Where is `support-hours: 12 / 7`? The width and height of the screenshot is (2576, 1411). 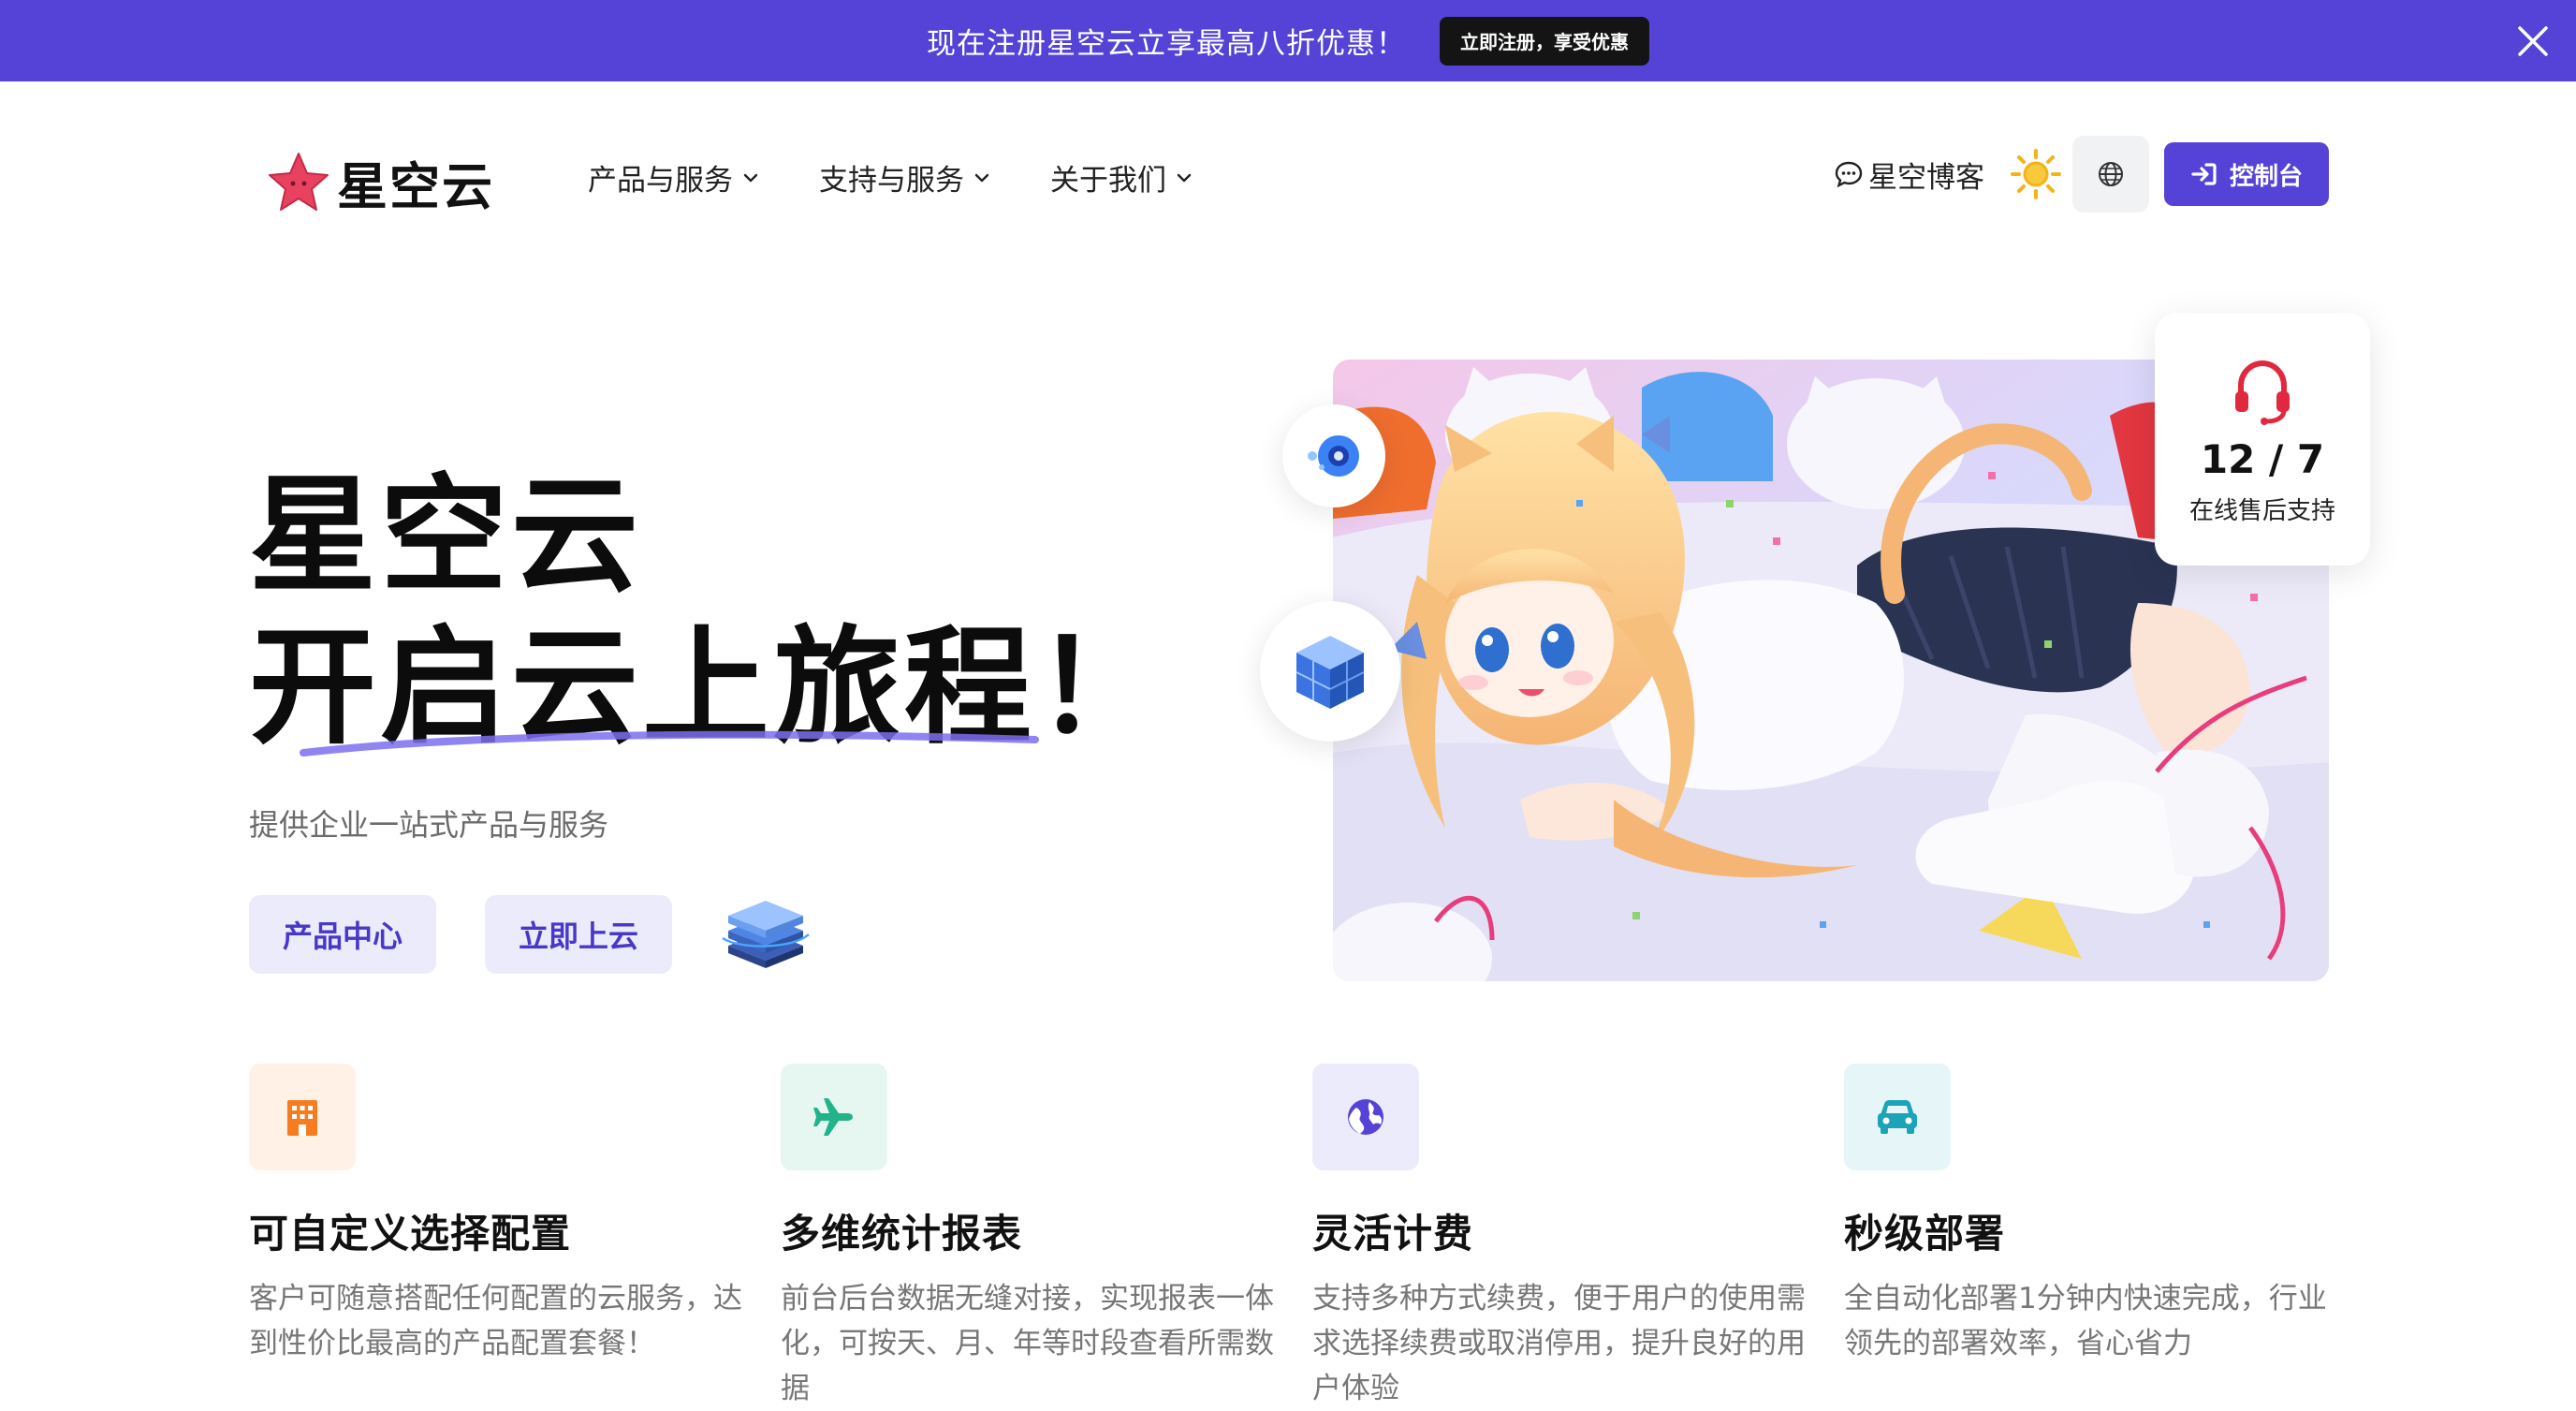
support-hours: 12 / 7 is located at coordinates (2262, 459).